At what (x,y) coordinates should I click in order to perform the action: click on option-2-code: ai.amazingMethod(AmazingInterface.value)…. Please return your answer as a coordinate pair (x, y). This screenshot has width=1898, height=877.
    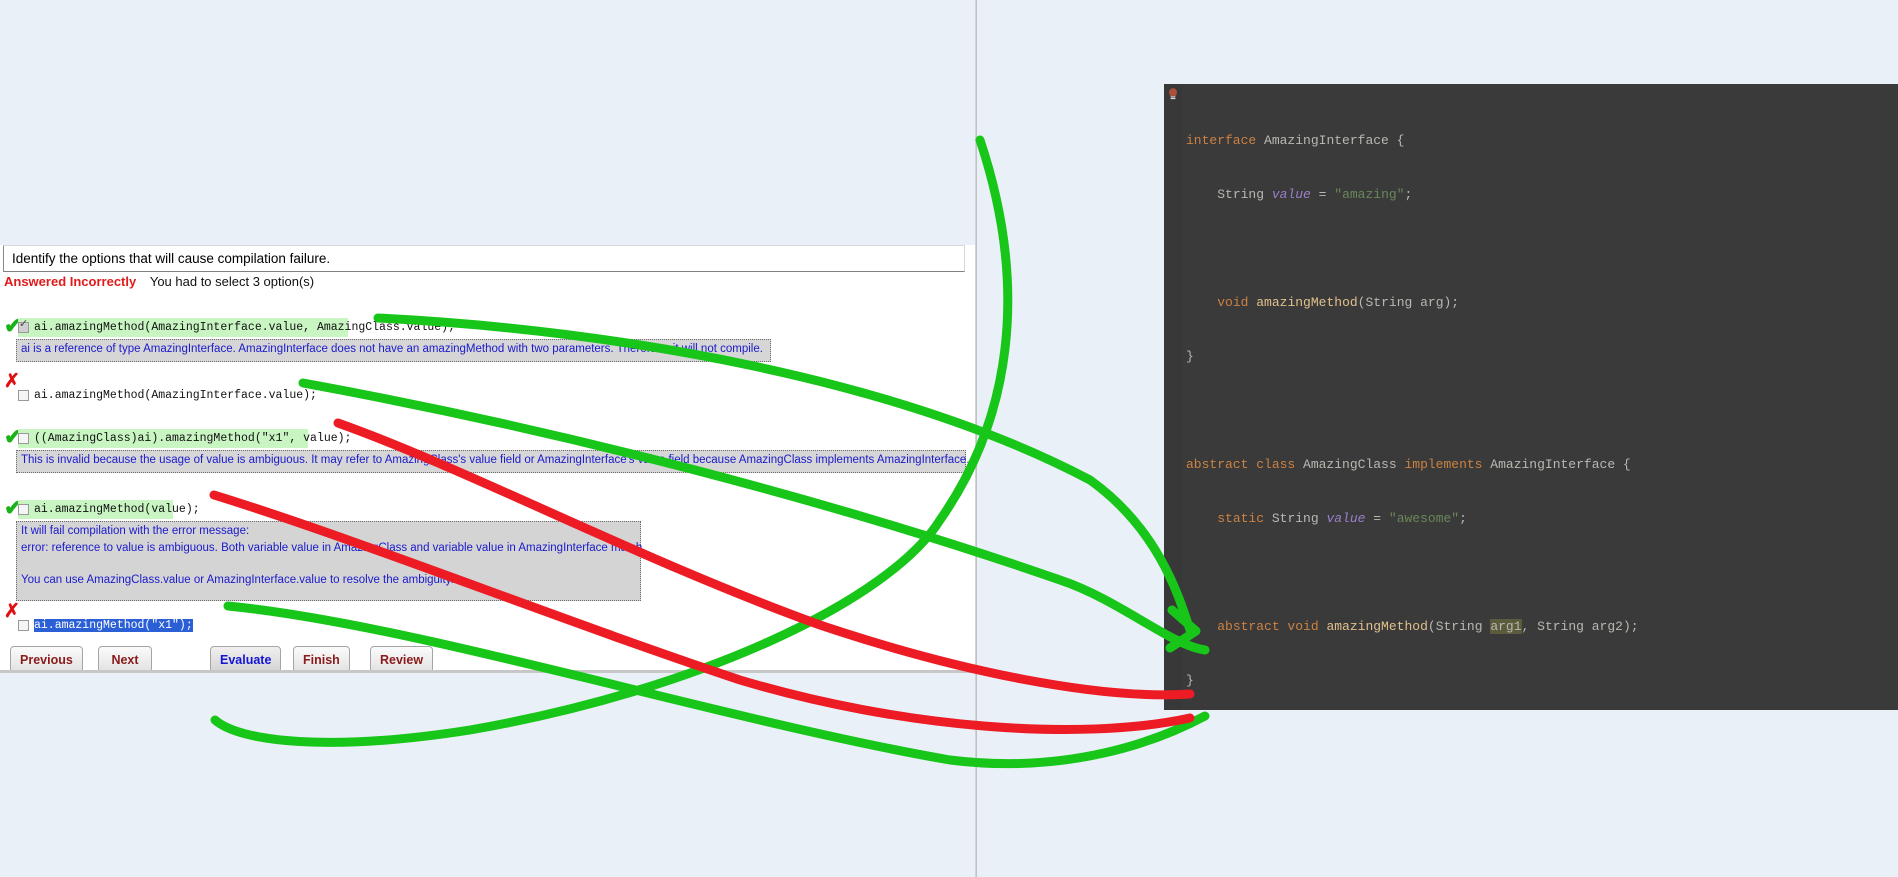
    Looking at the image, I should click on (175, 395).